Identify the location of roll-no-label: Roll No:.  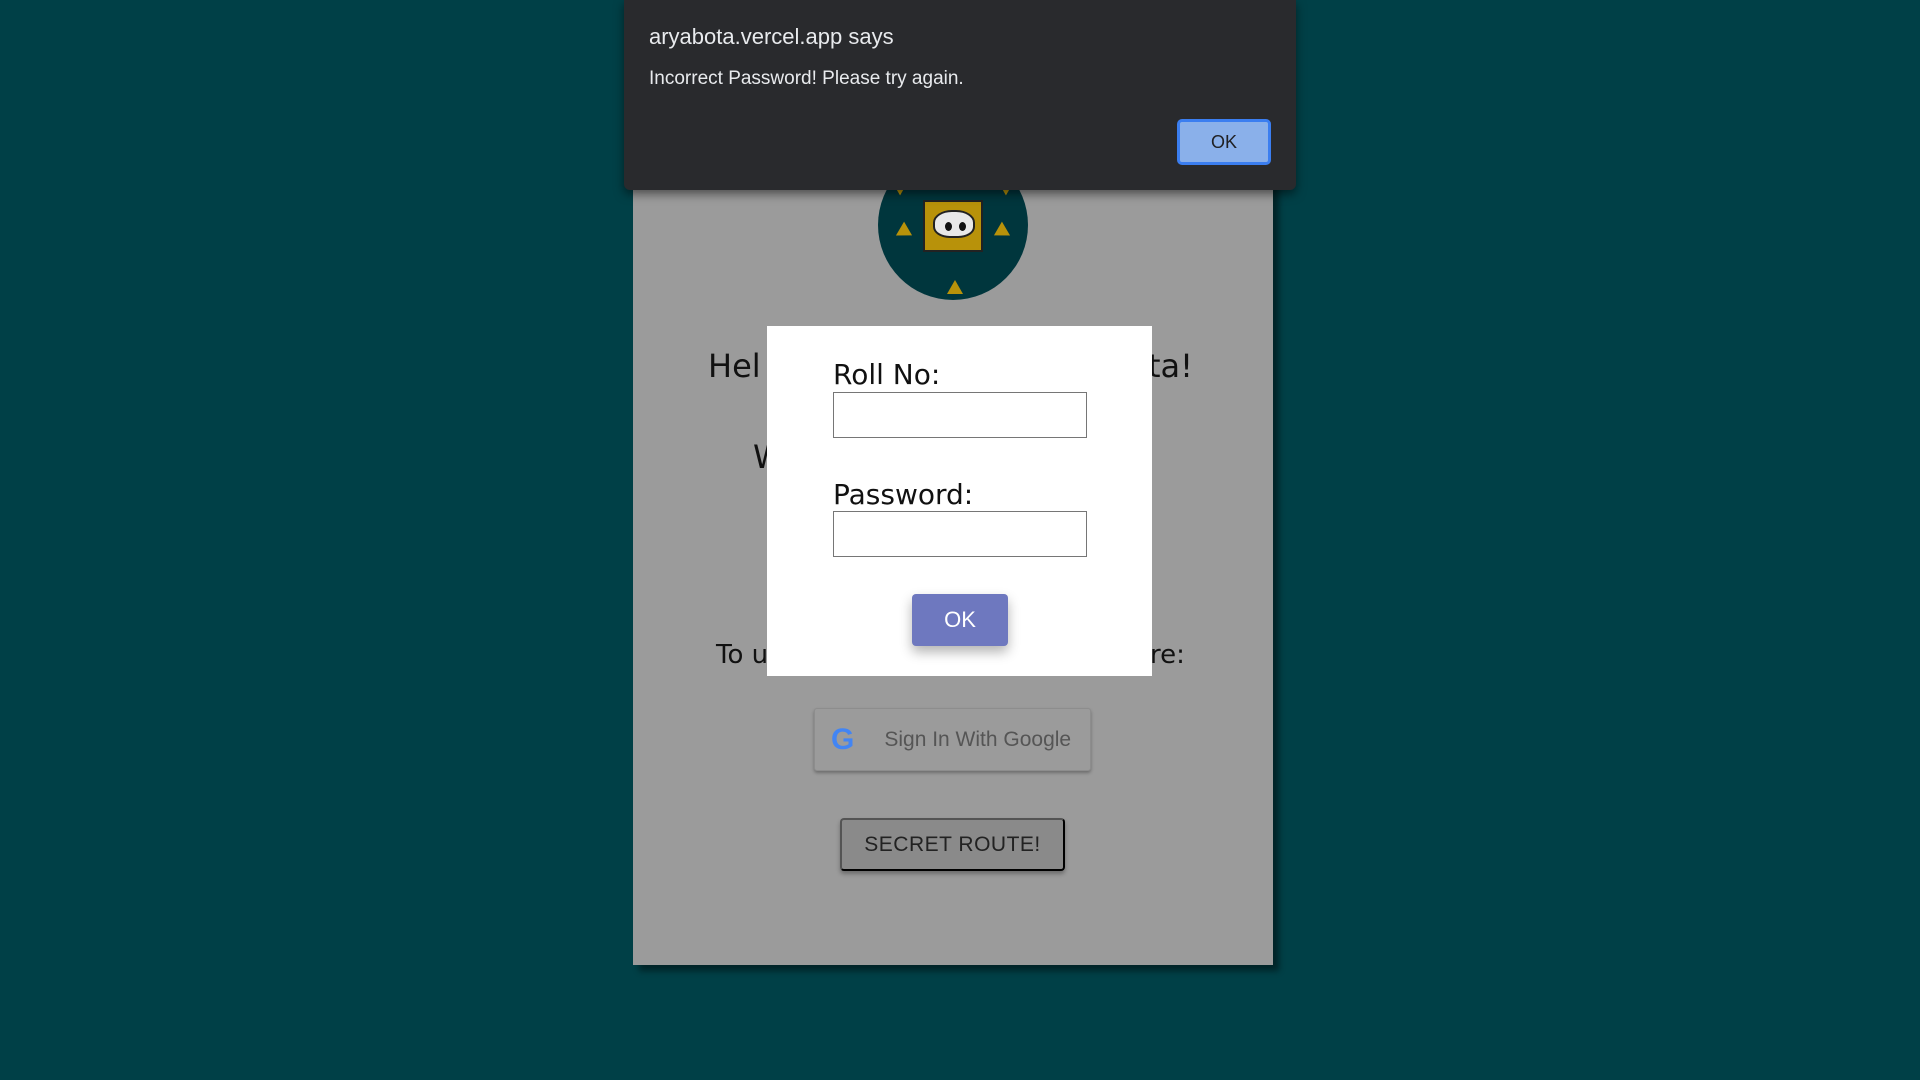
(887, 374).